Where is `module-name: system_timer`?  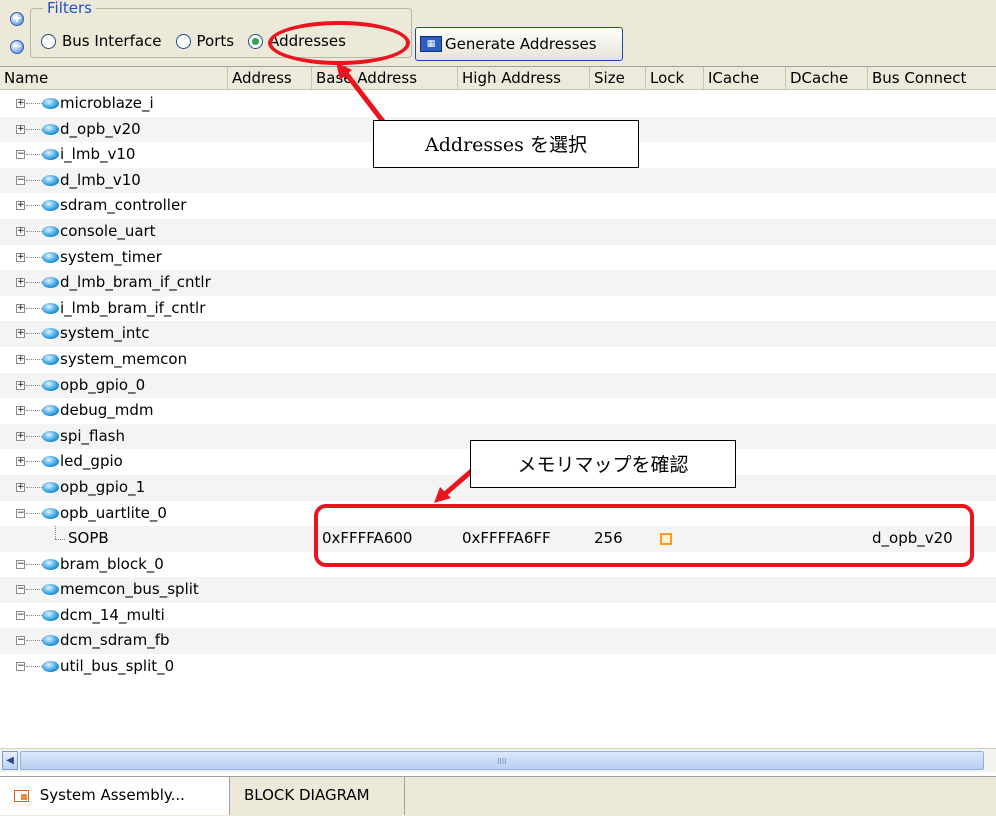
module-name: system_timer is located at coordinates (111, 256).